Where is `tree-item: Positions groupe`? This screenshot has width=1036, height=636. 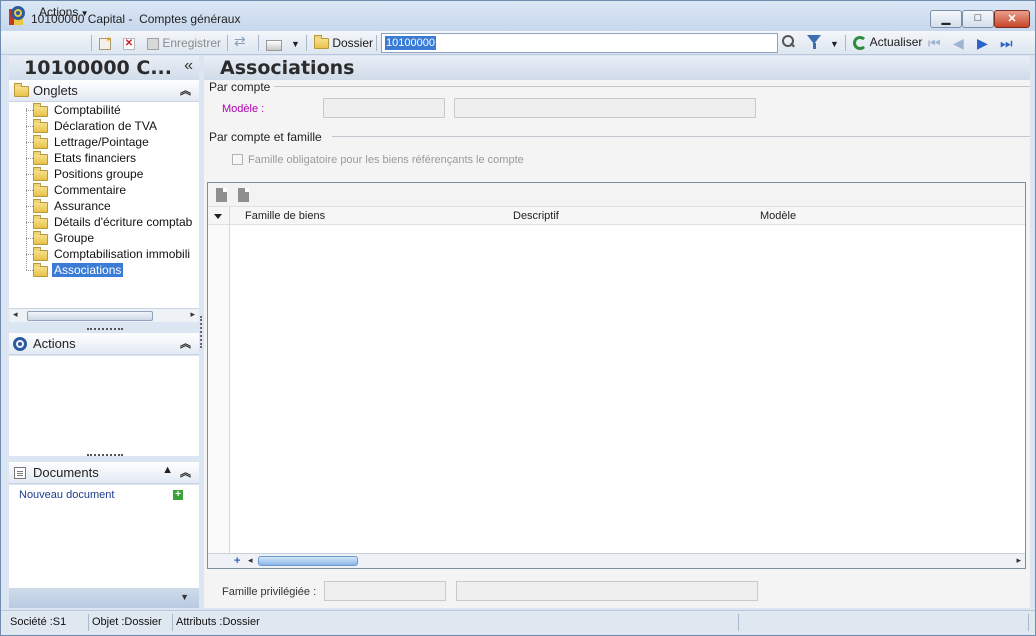 tree-item: Positions groupe is located at coordinates (104, 174).